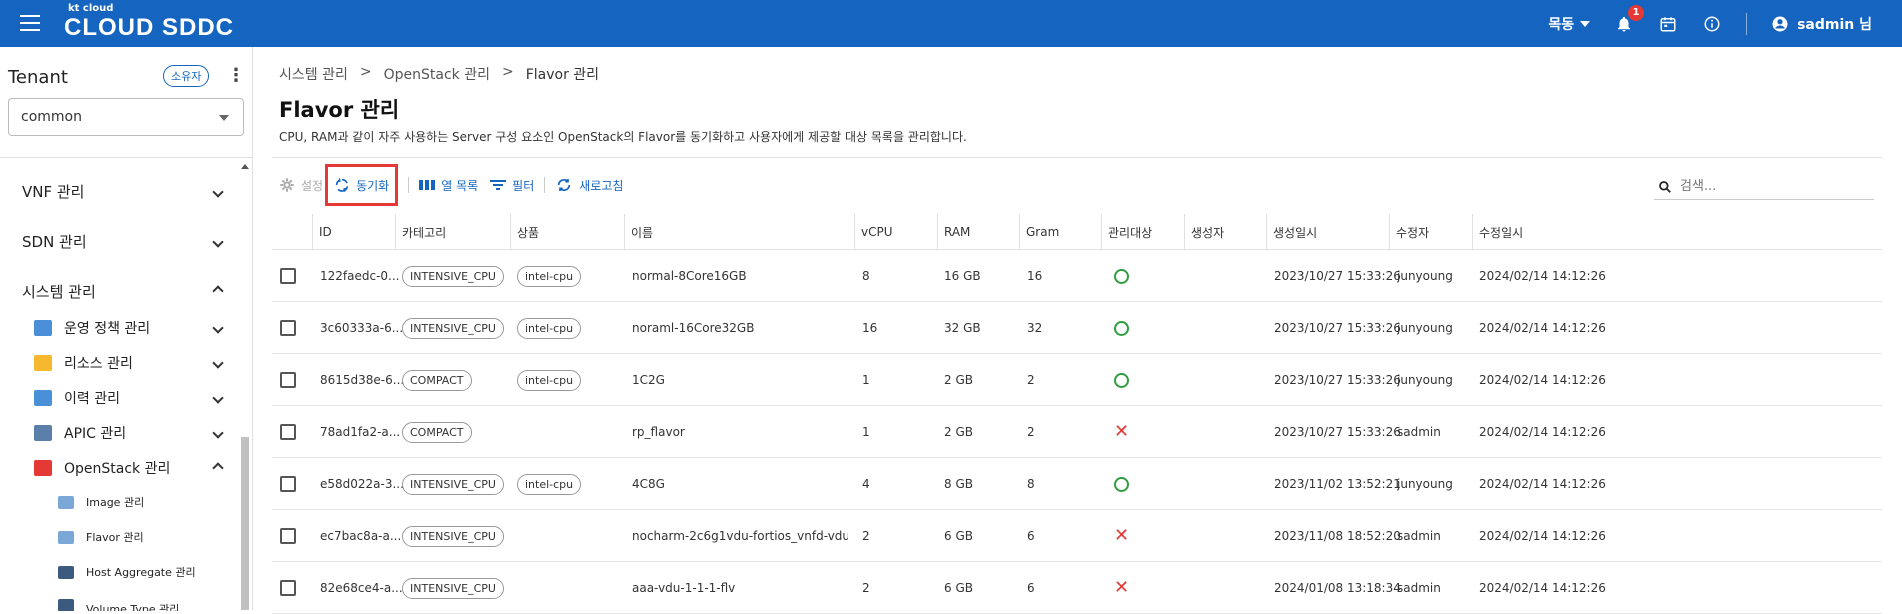 The image size is (1902, 614). I want to click on sync-button: 동기화, so click(362, 185).